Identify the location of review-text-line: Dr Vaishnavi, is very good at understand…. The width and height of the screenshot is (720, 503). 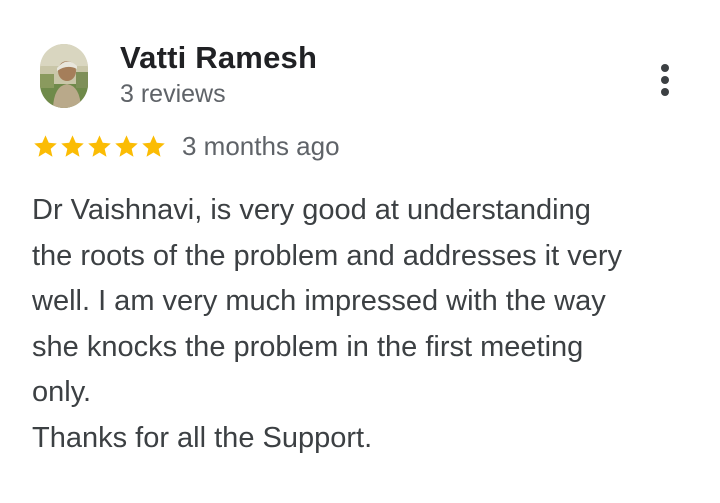
(311, 210).